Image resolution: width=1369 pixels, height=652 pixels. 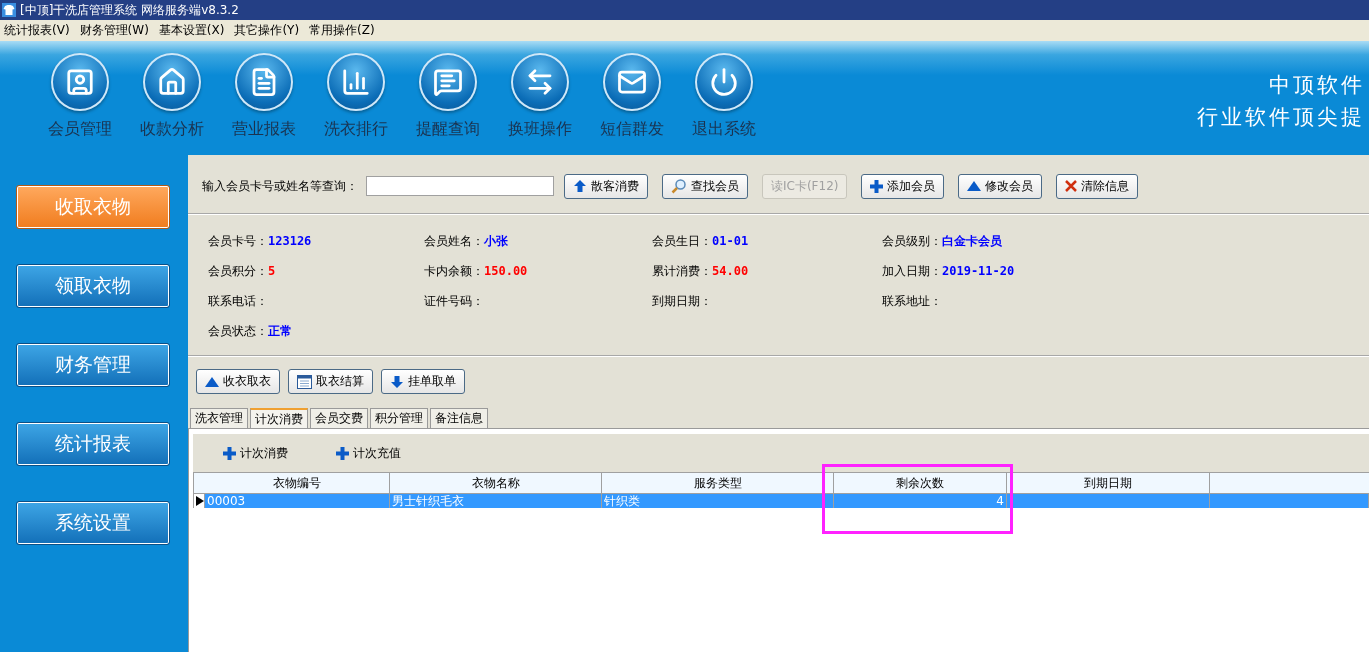 What do you see at coordinates (701, 241) in the screenshot?
I see `member-info: 会员生日：01-01` at bounding box center [701, 241].